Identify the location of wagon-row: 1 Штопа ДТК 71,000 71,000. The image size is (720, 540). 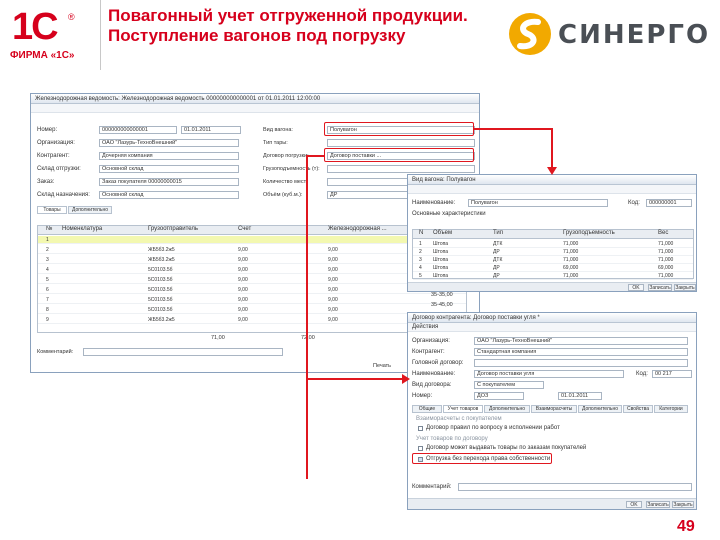
(553, 244).